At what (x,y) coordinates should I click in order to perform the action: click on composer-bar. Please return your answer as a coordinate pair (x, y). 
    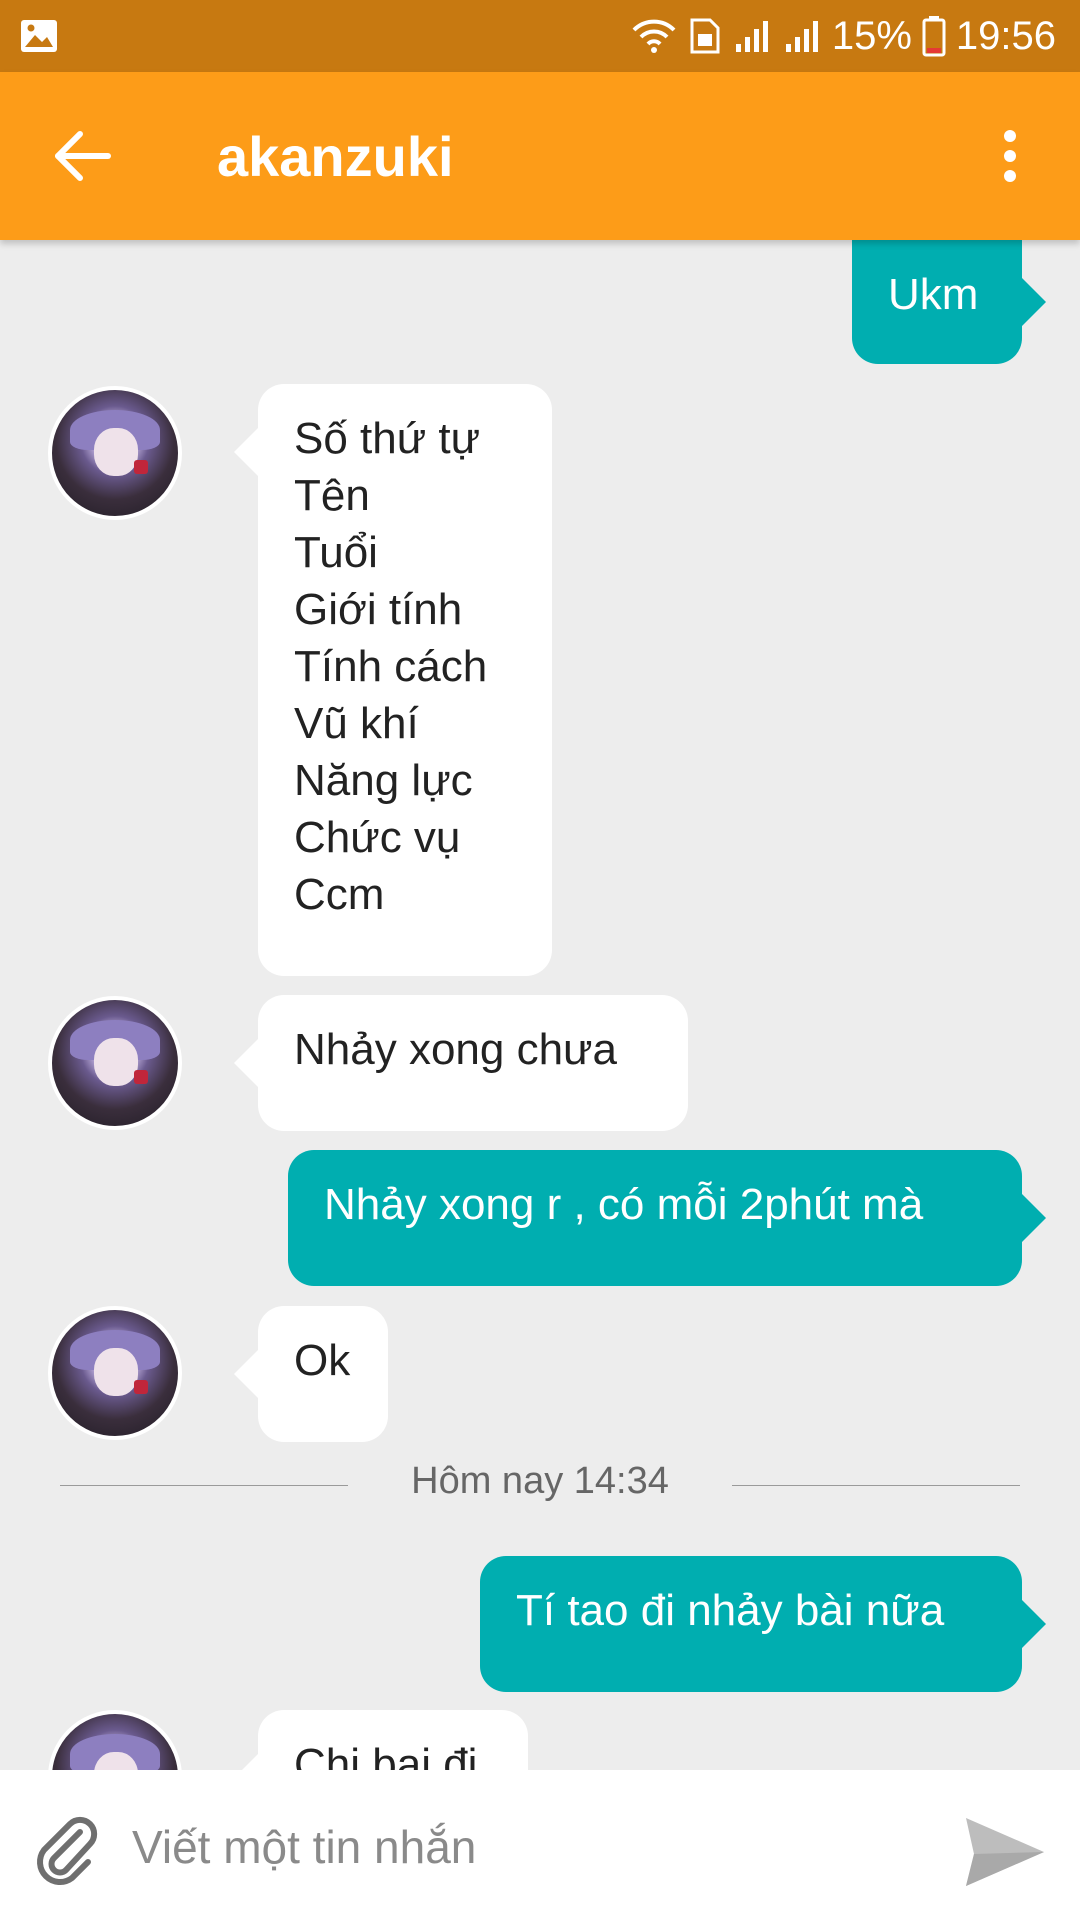
    Looking at the image, I should click on (540, 1845).